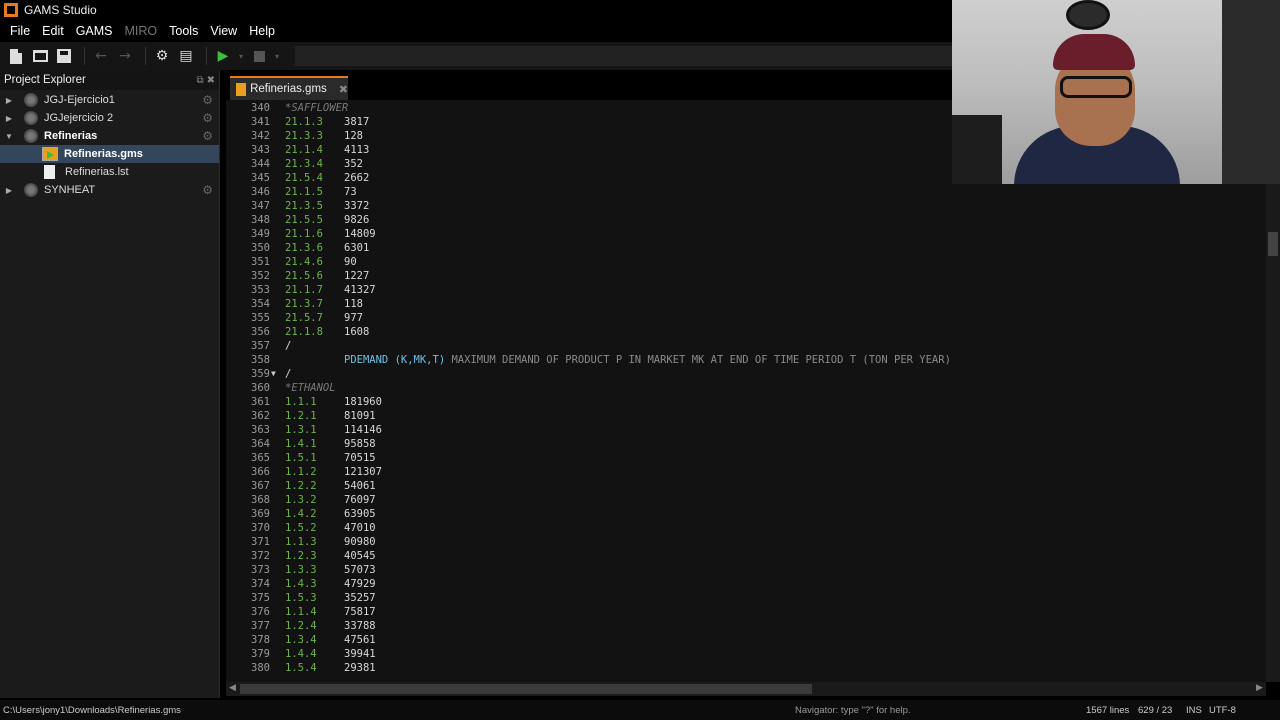 The image size is (1280, 720). I want to click on tree-item-synheat: ▶ SYNHEAT ⚙, so click(109, 190).